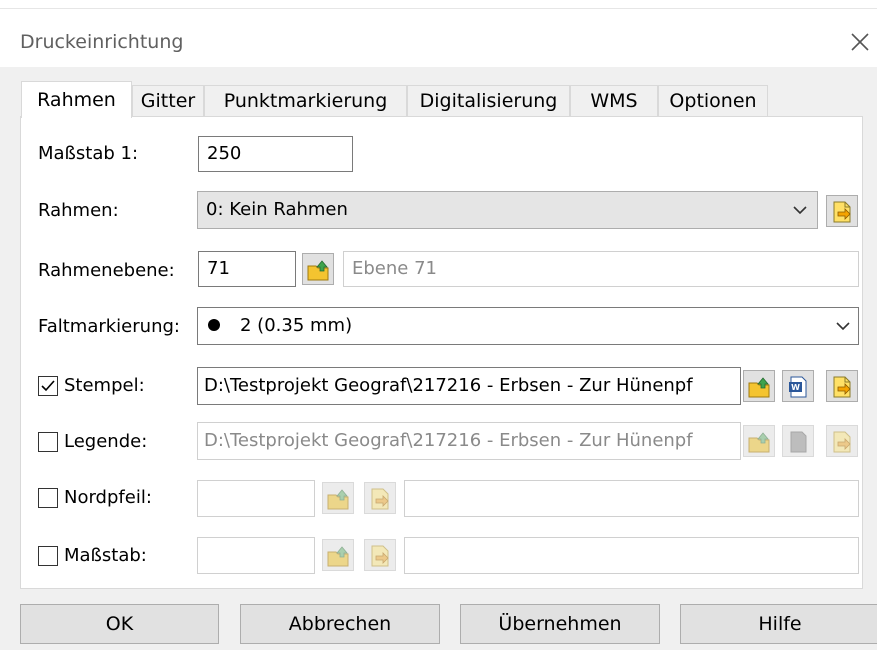 This screenshot has width=877, height=650. I want to click on massstab-input: 250, so click(275, 154).